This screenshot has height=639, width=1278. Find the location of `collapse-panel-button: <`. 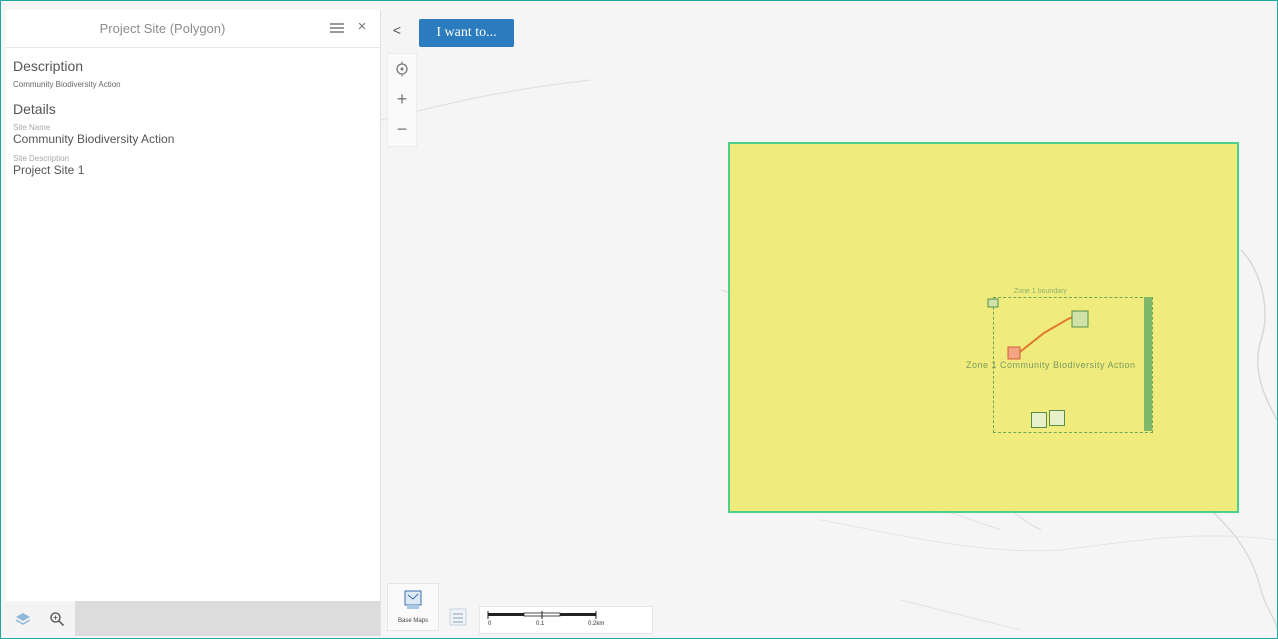

collapse-panel-button: < is located at coordinates (397, 30).